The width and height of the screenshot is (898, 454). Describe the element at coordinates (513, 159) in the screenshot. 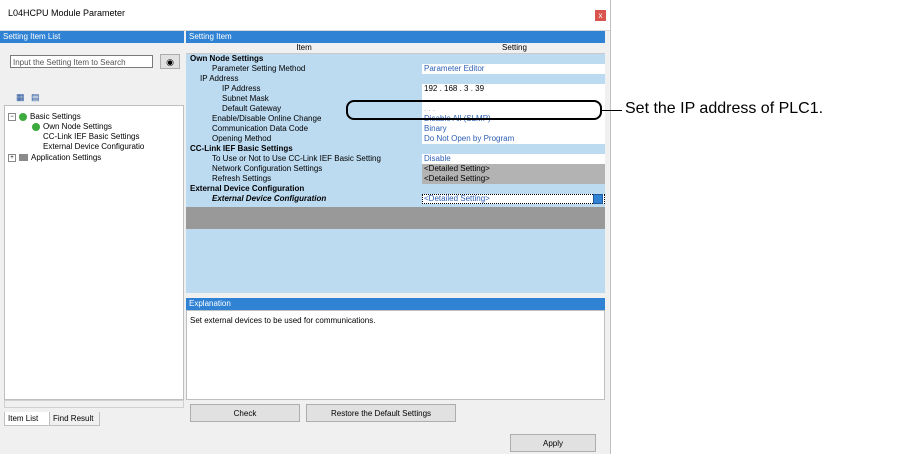

I see `row-setting: Disable` at that location.